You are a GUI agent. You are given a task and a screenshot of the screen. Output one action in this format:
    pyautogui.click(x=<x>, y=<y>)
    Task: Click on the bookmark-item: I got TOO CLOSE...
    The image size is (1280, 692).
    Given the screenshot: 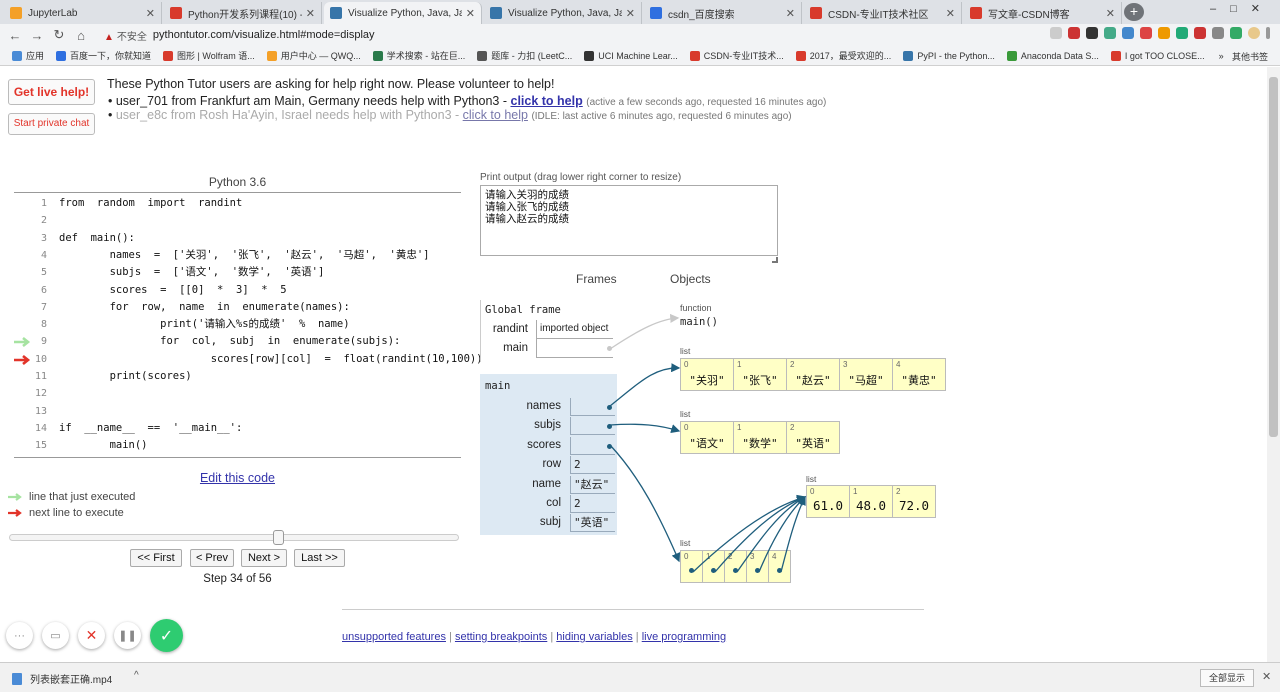 What is the action you would take?
    pyautogui.click(x=1157, y=55)
    